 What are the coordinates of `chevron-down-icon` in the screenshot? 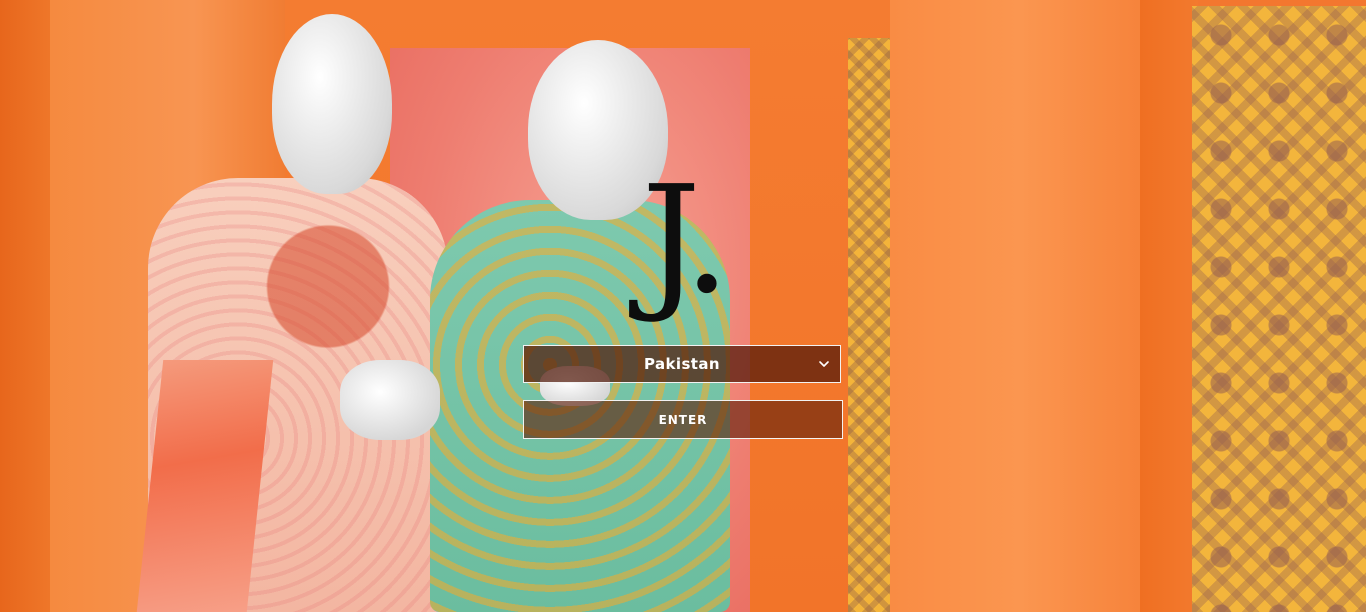 It's located at (824, 364).